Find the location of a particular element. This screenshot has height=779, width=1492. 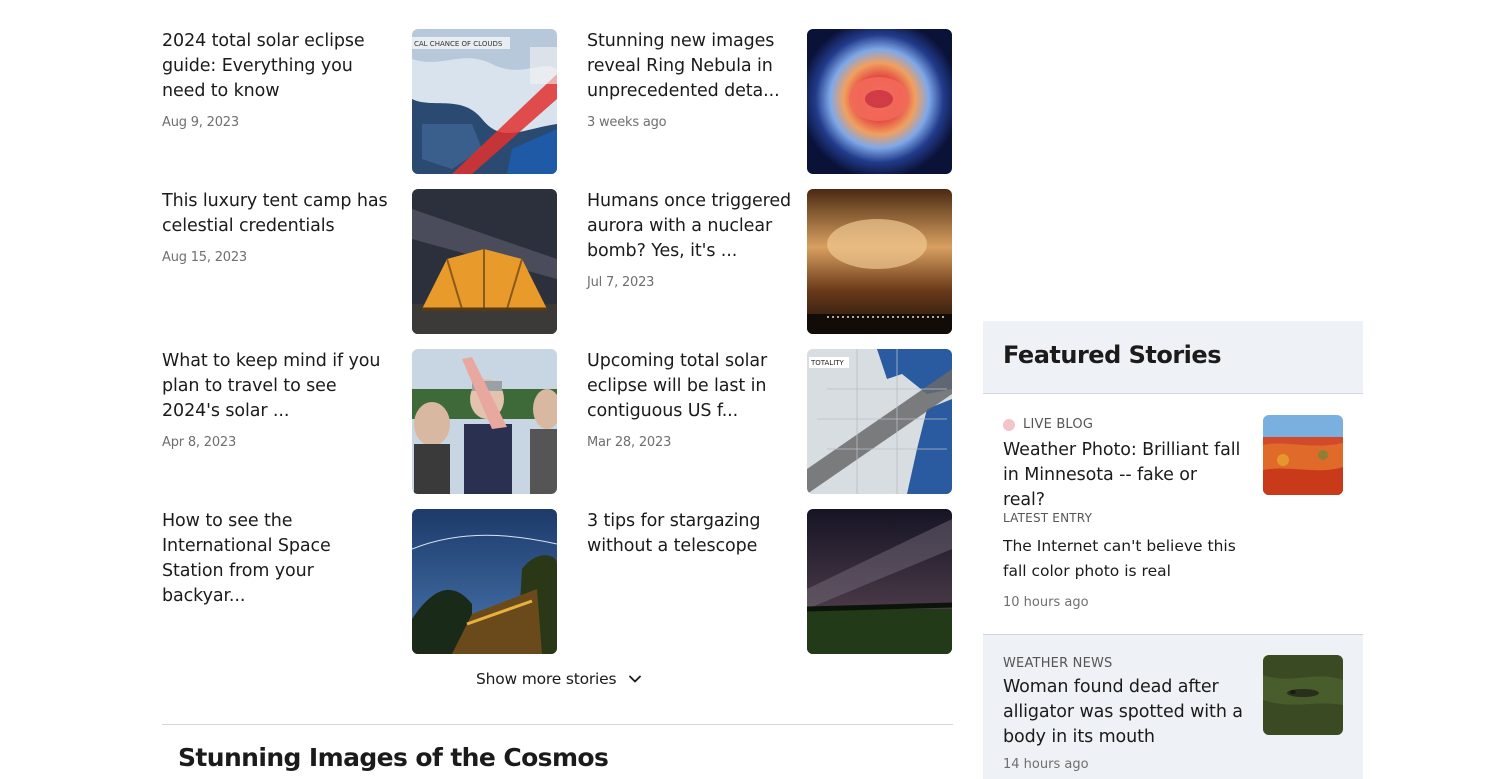

story-date: Apr 8, 2023 is located at coordinates (199, 442).